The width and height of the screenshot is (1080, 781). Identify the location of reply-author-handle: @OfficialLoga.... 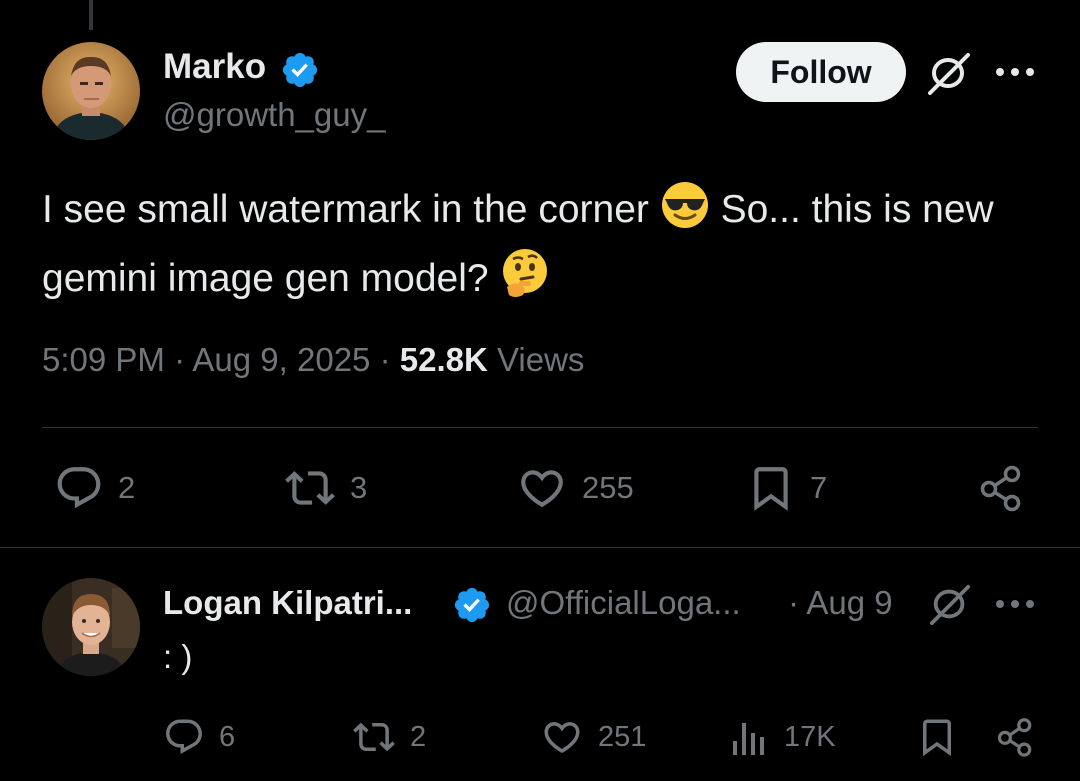
(623, 603).